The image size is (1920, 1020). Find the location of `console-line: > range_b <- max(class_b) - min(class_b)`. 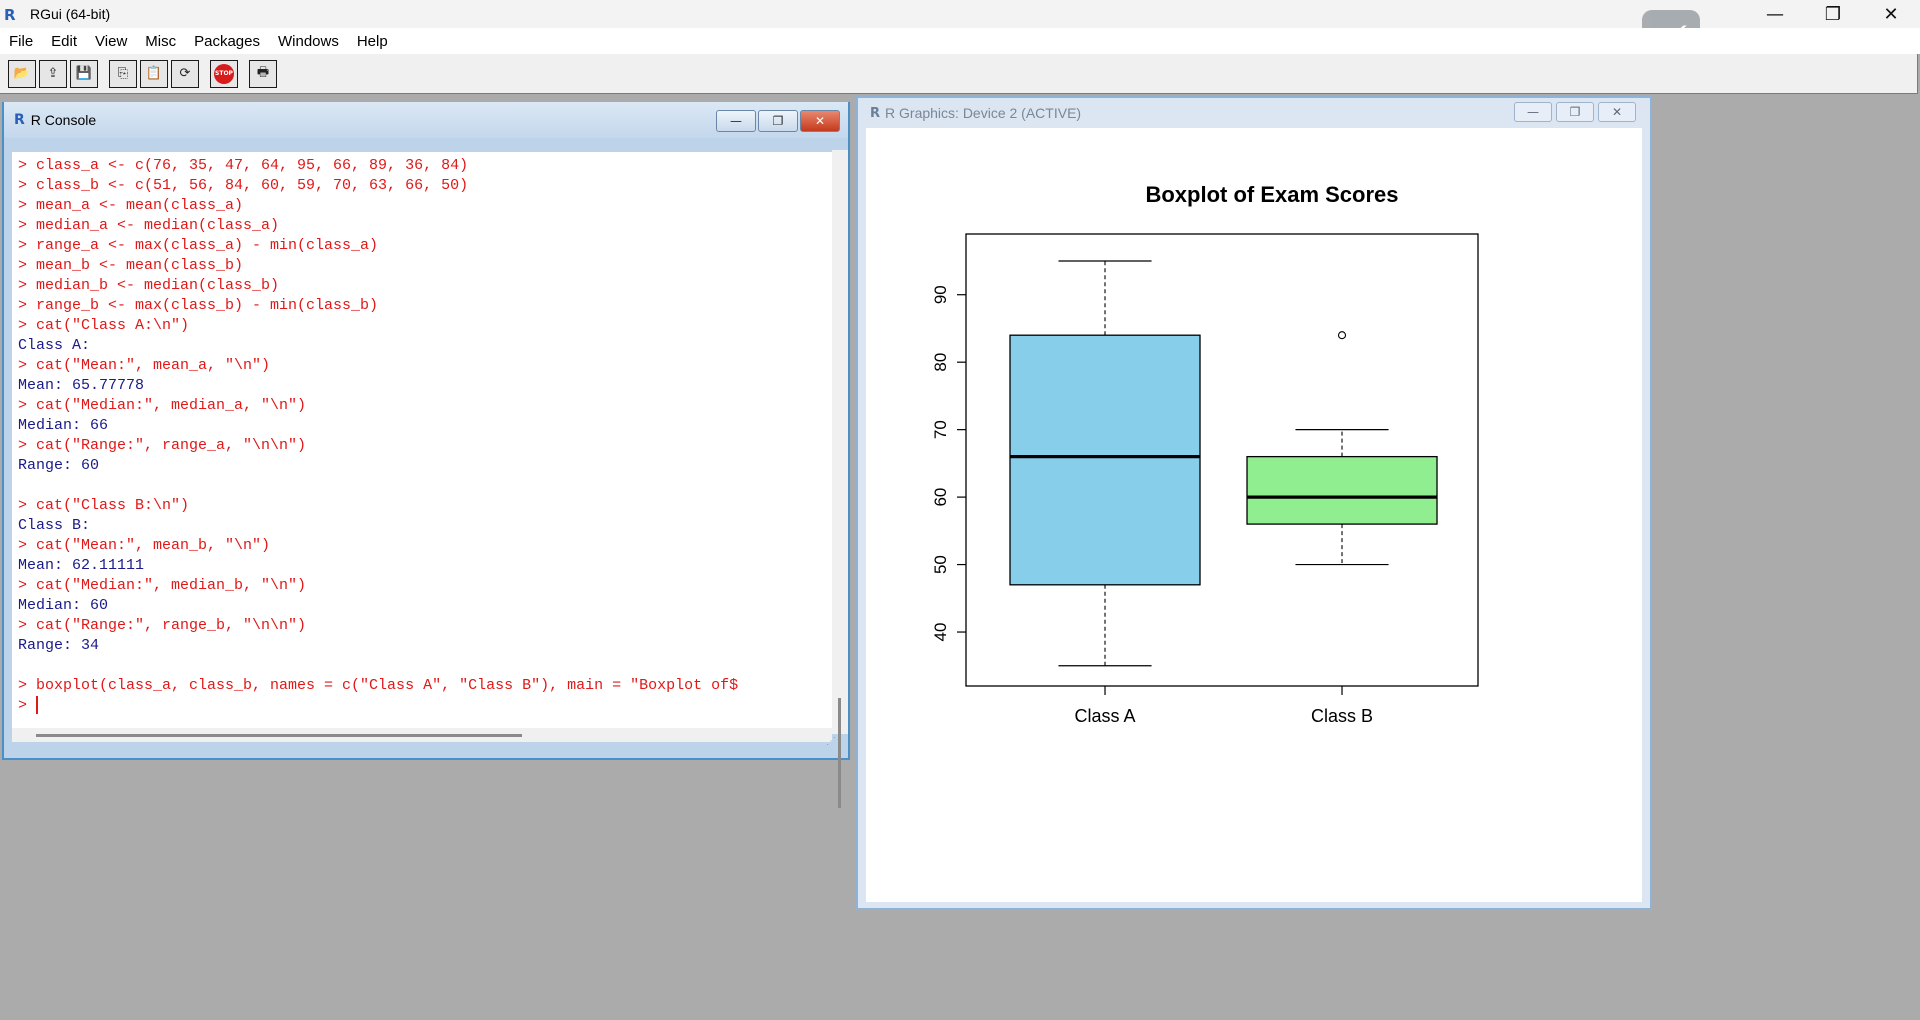

console-line: > range_b <- max(class_b) - min(class_b) is located at coordinates (198, 305).